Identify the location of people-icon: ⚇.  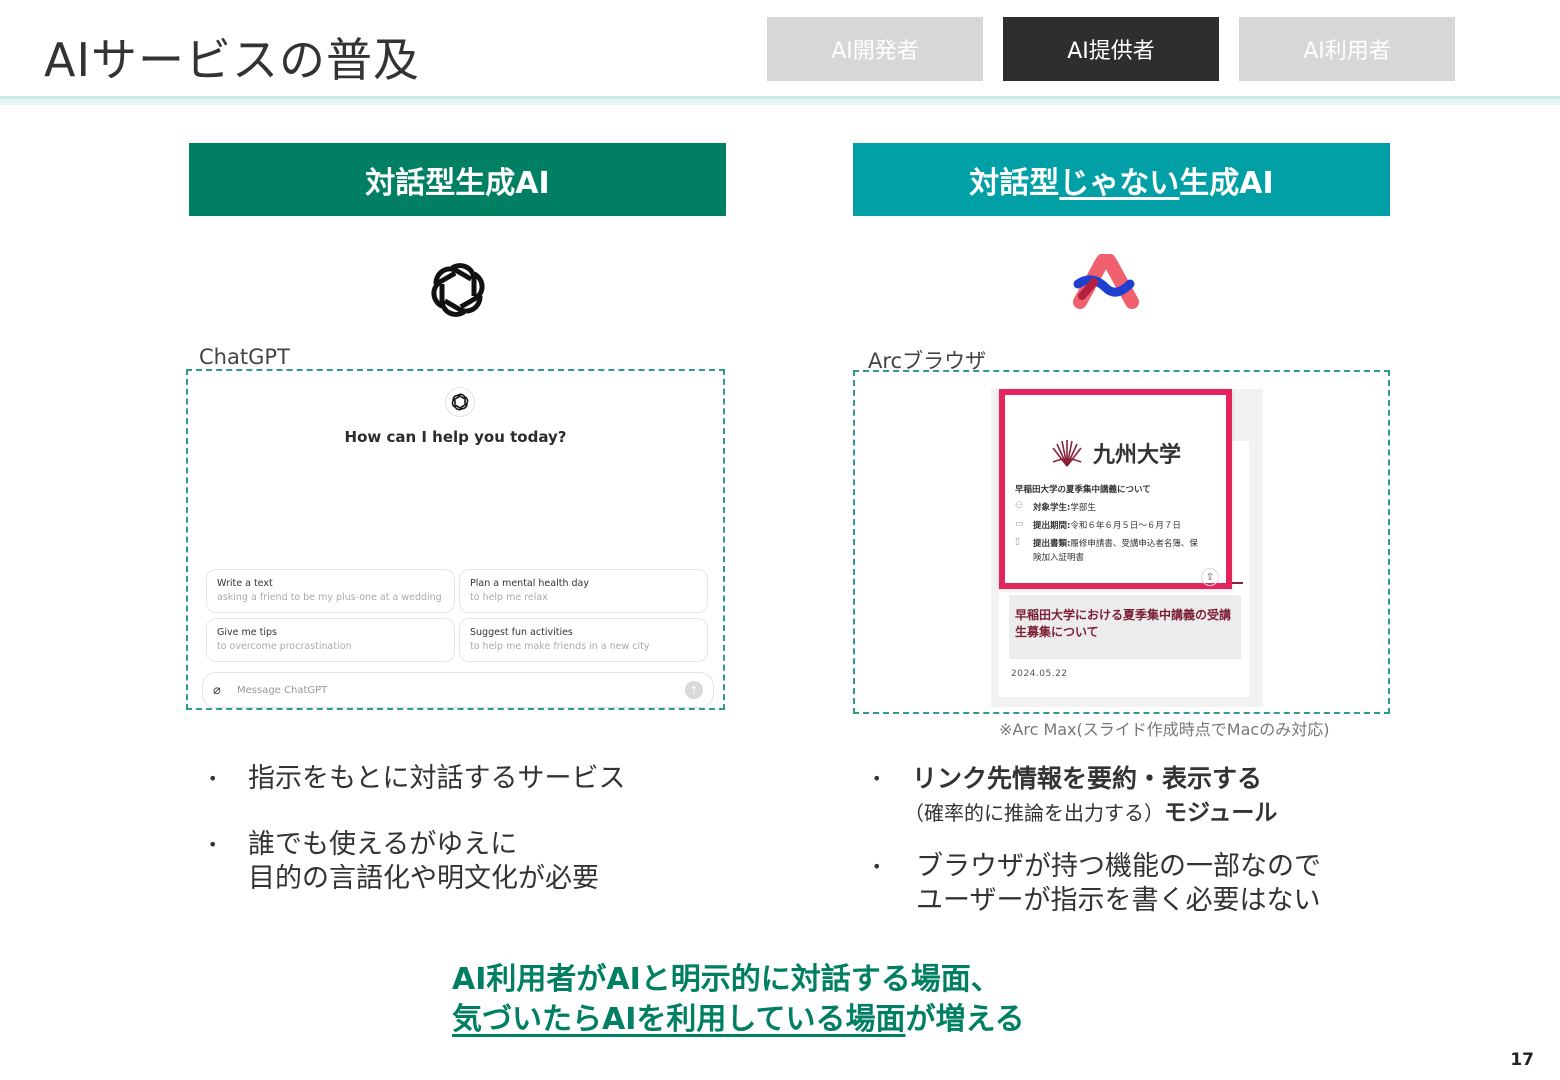
(1019, 506).